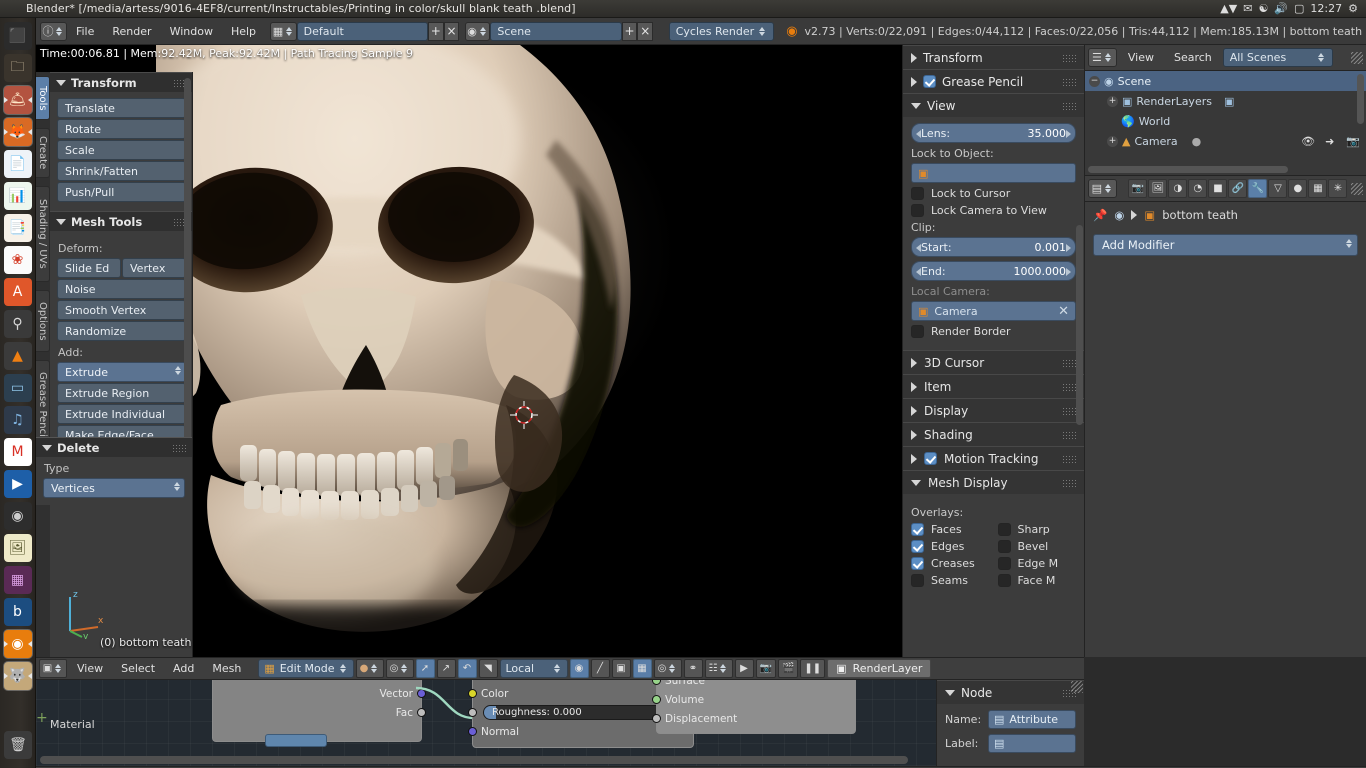  I want to click on node-section-header: Node, so click(1010, 692).